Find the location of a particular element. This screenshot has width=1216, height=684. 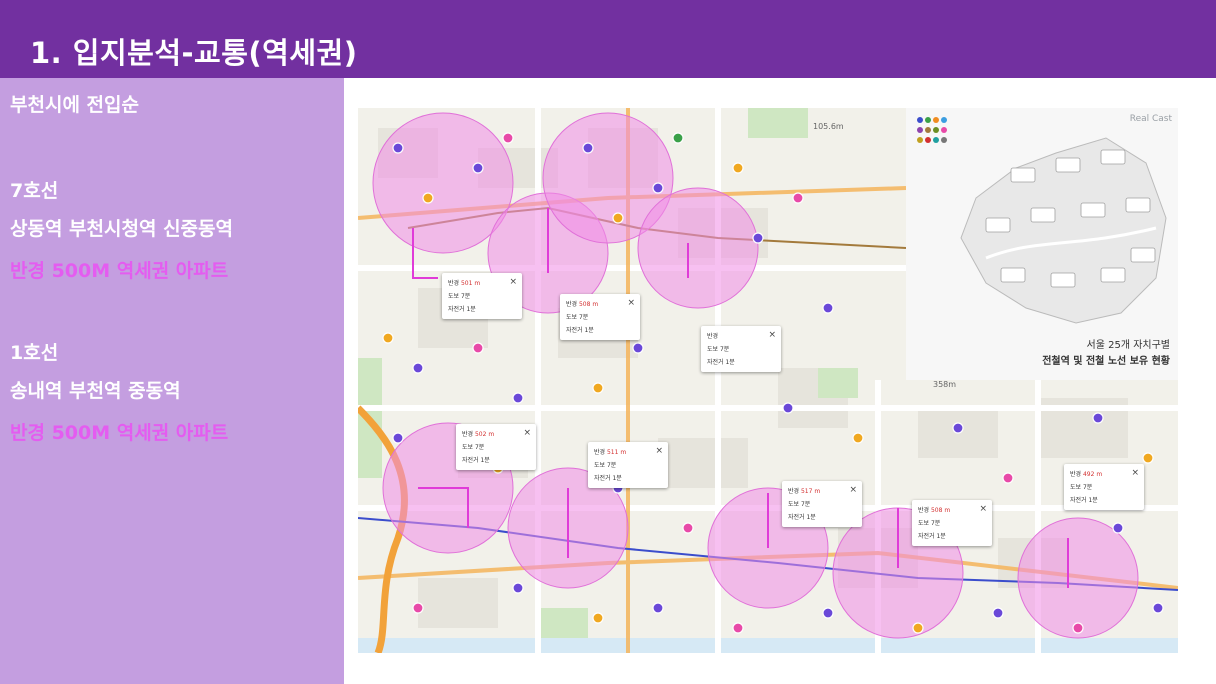

radius-popup: 반경 492 m 도보 7분 자전거 1분 × is located at coordinates (1104, 487).